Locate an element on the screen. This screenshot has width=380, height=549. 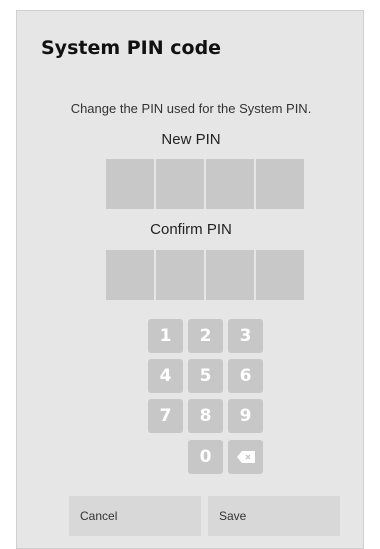
confirm-pin-input is located at coordinates (206, 275).